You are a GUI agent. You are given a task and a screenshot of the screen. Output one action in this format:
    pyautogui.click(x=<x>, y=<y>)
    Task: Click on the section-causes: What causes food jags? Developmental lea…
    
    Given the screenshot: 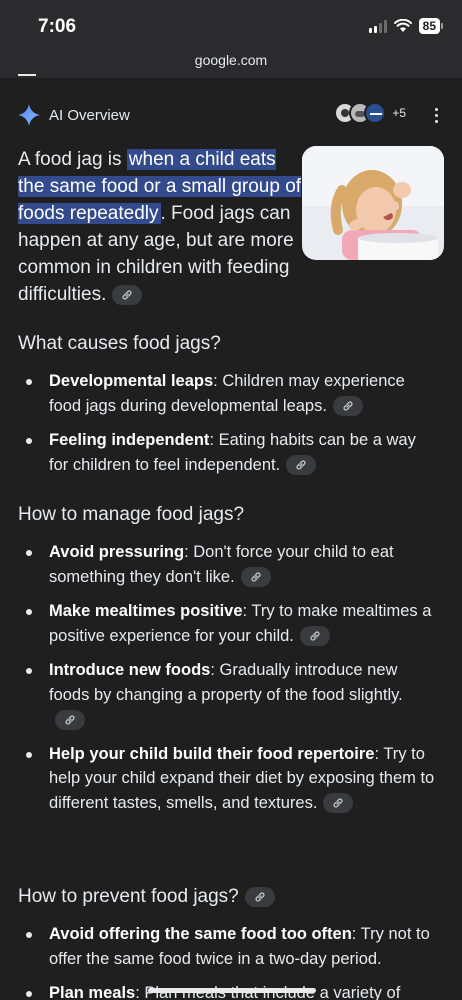 What is the action you would take?
    pyautogui.click(x=233, y=409)
    